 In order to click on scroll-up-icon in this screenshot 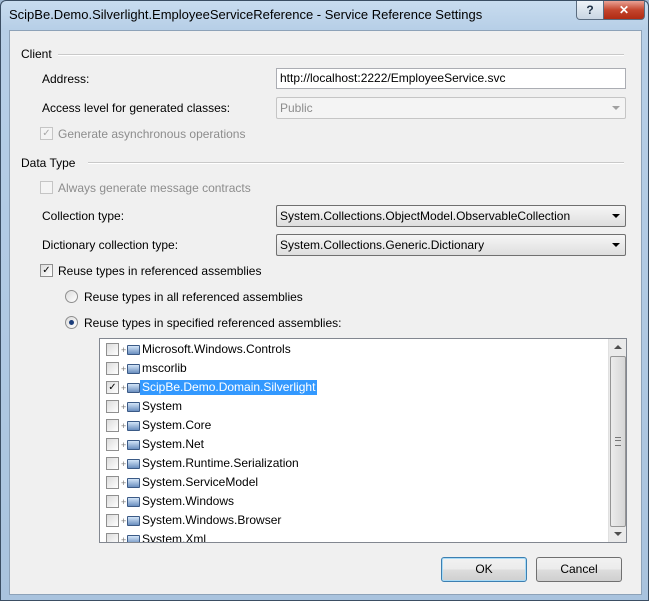, I will do `click(618, 347)`.